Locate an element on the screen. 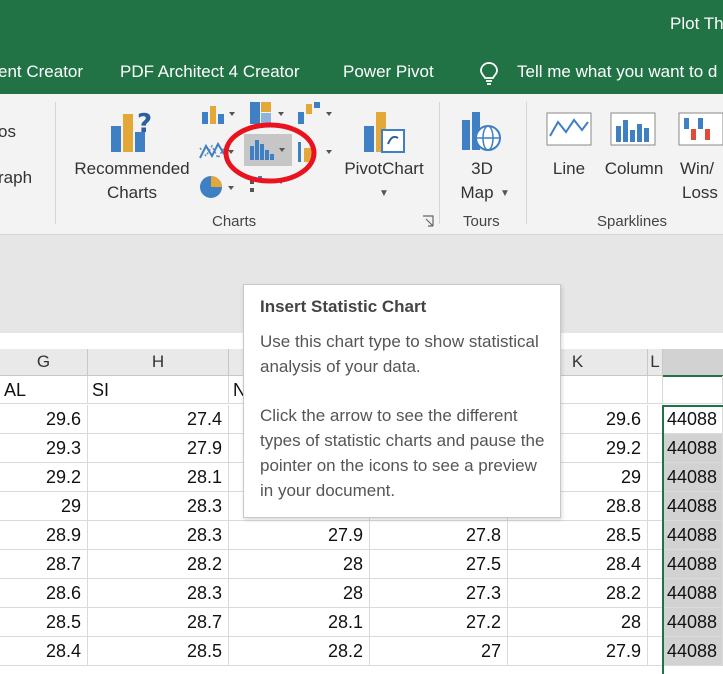  sparkline-winloss-label-1: Win/ is located at coordinates (697, 168).